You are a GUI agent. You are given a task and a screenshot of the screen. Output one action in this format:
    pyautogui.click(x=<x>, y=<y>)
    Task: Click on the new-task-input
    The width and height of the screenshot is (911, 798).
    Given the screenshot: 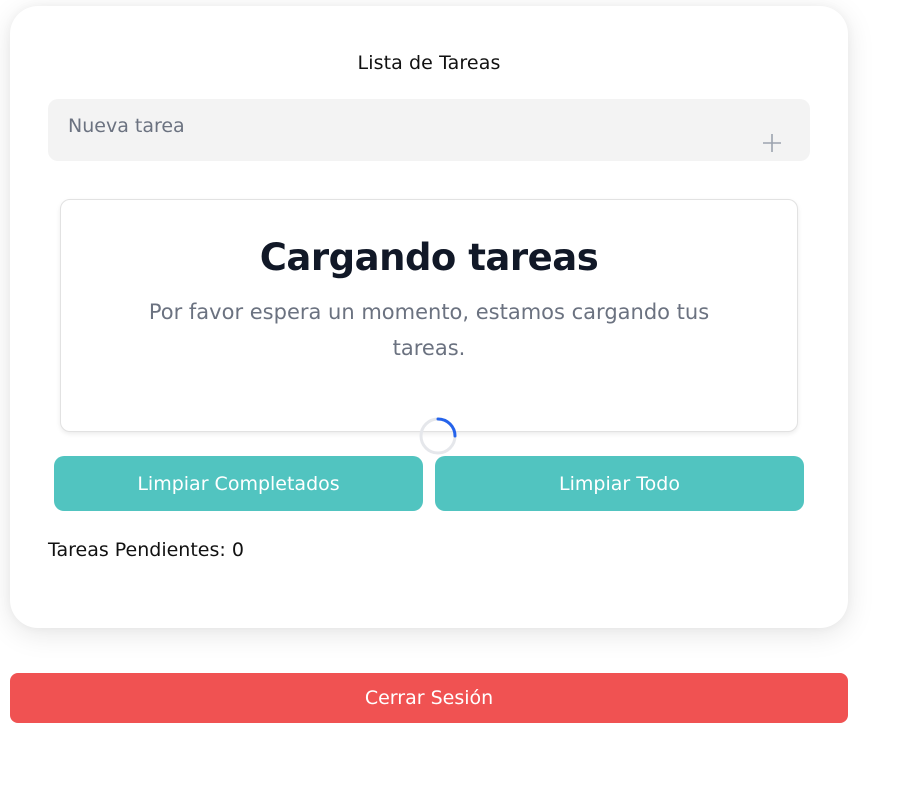 What is the action you would take?
    pyautogui.click(x=393, y=130)
    